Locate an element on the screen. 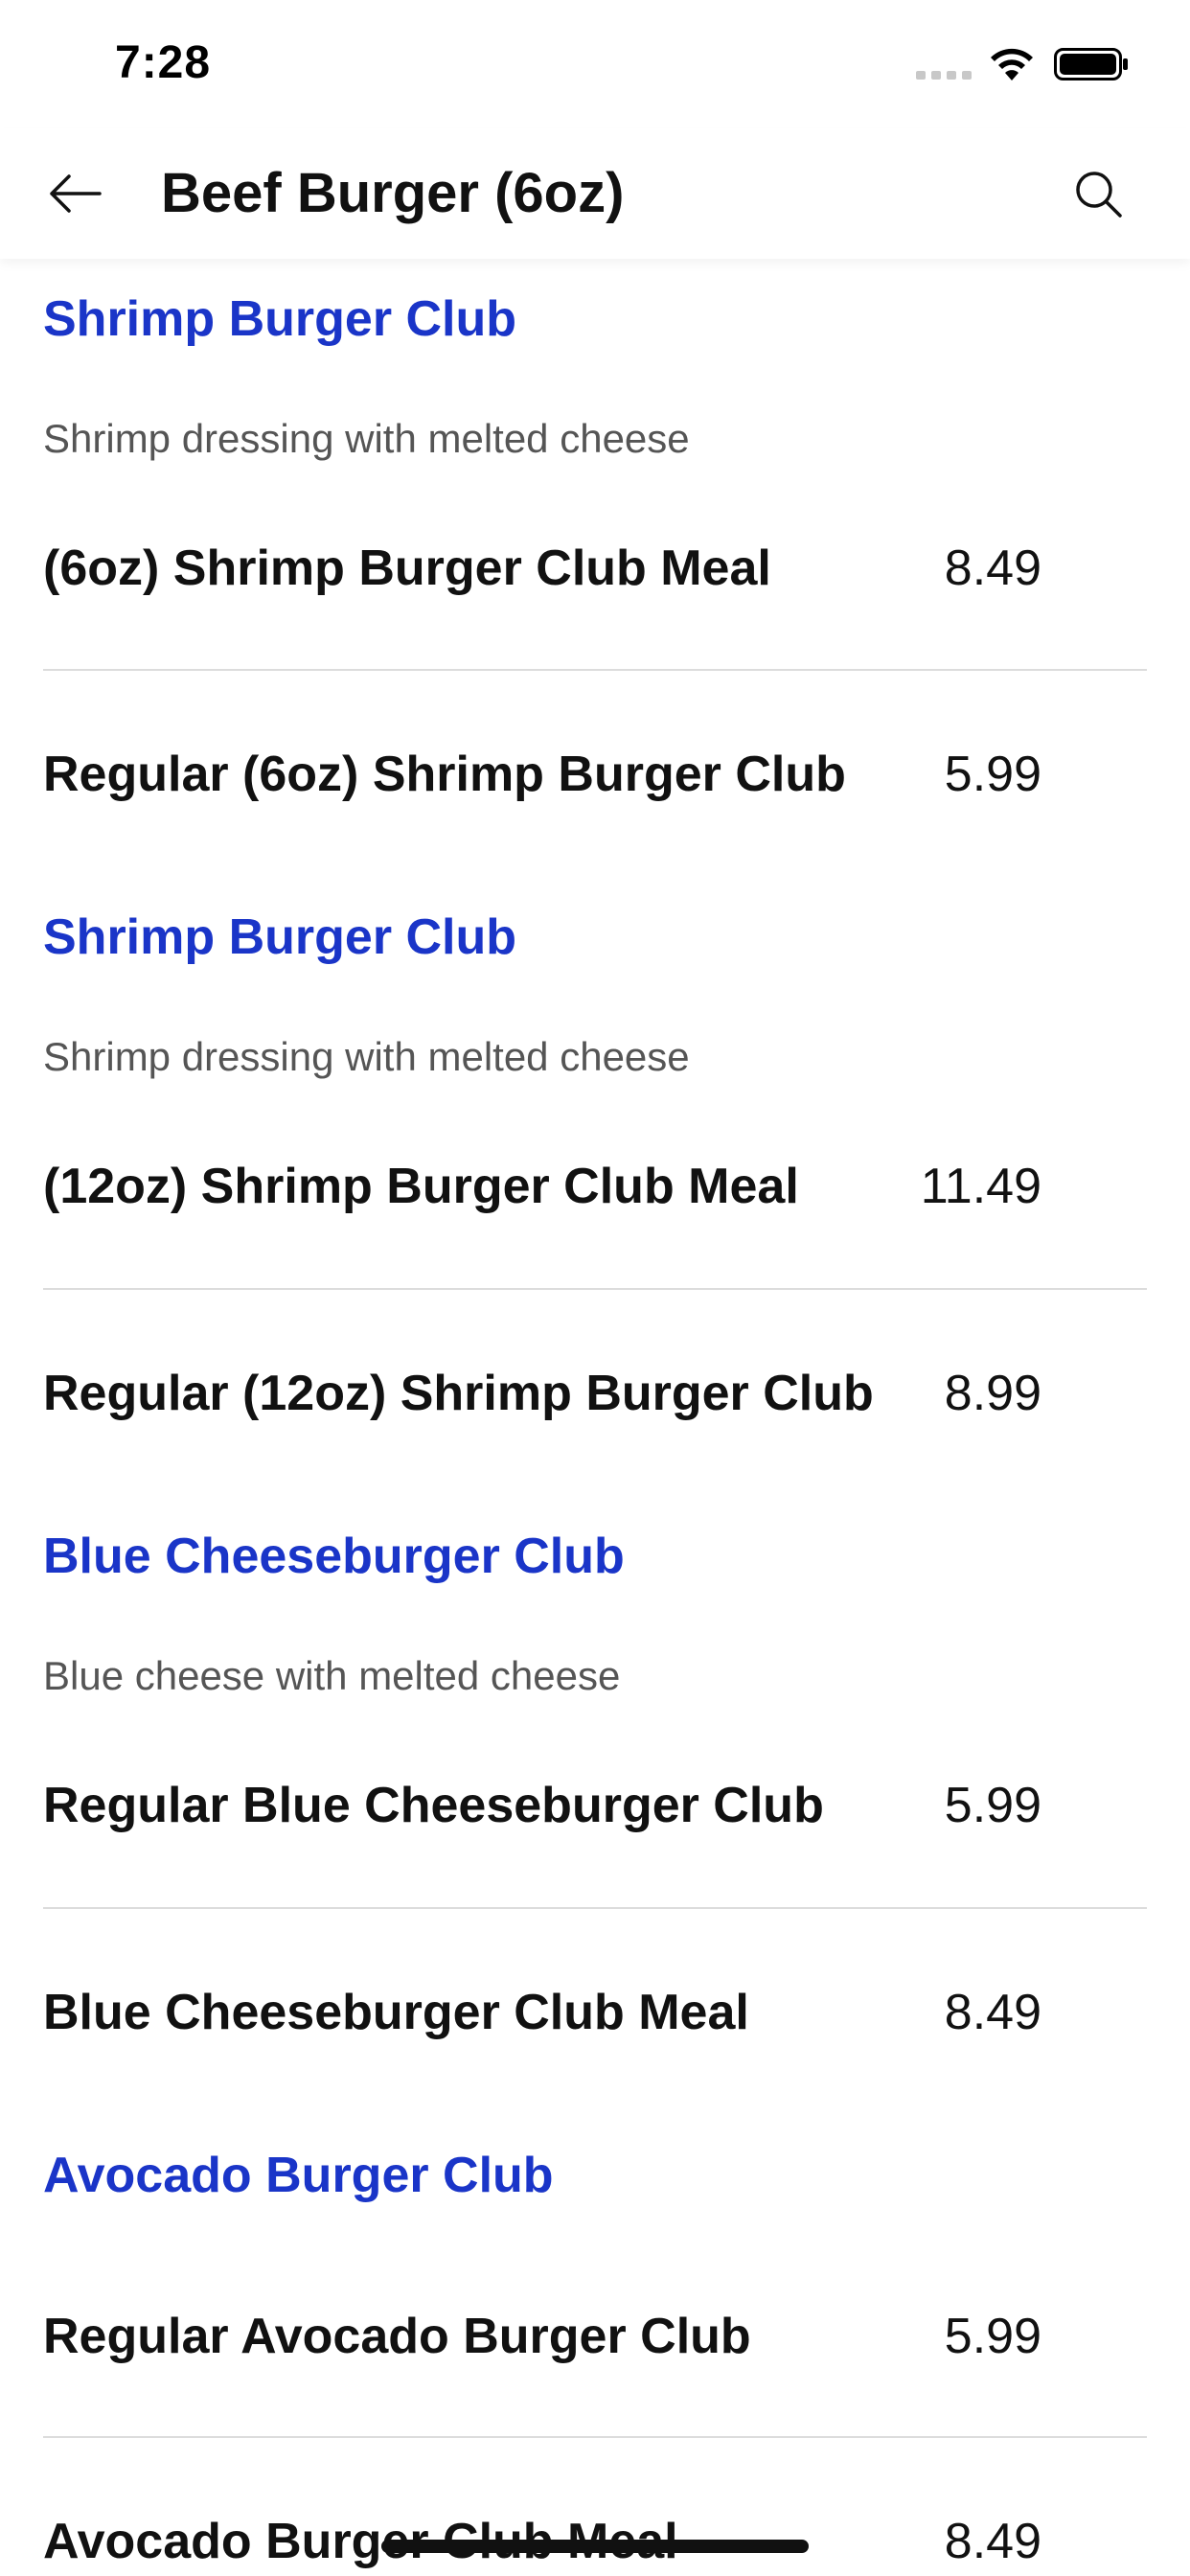 This screenshot has height=2576, width=1190. item-price: 8.99 is located at coordinates (992, 1393).